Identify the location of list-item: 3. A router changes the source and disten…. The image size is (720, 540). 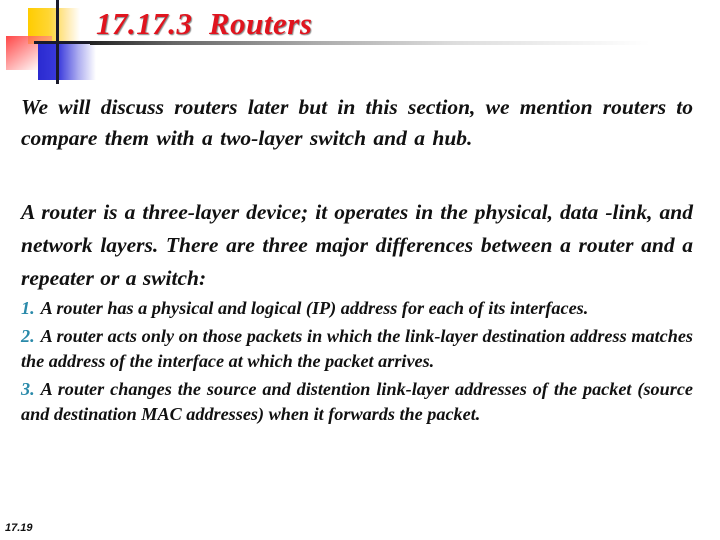
(357, 402).